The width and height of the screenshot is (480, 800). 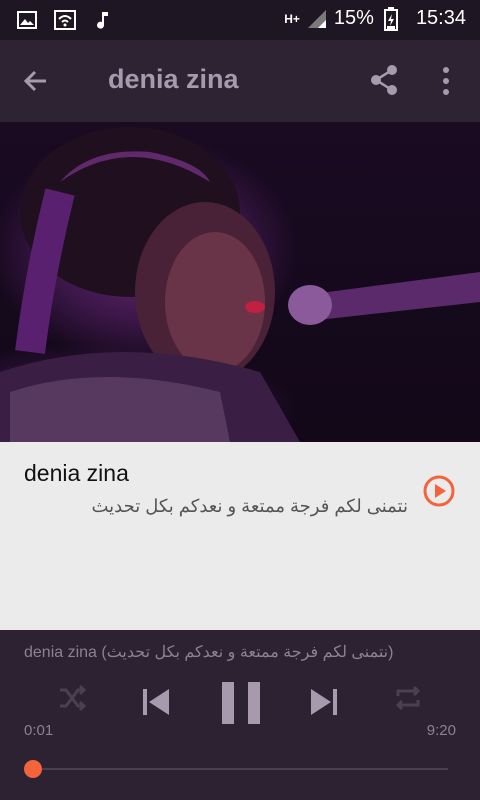 What do you see at coordinates (440, 18) in the screenshot?
I see `clock: 15:34` at bounding box center [440, 18].